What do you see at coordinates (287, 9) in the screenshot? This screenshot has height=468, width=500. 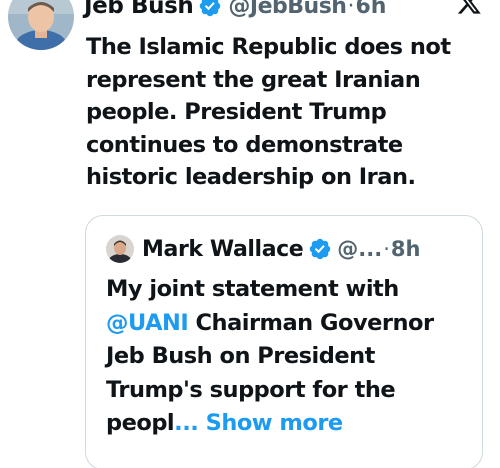 I see `author-handle: @JebBush` at bounding box center [287, 9].